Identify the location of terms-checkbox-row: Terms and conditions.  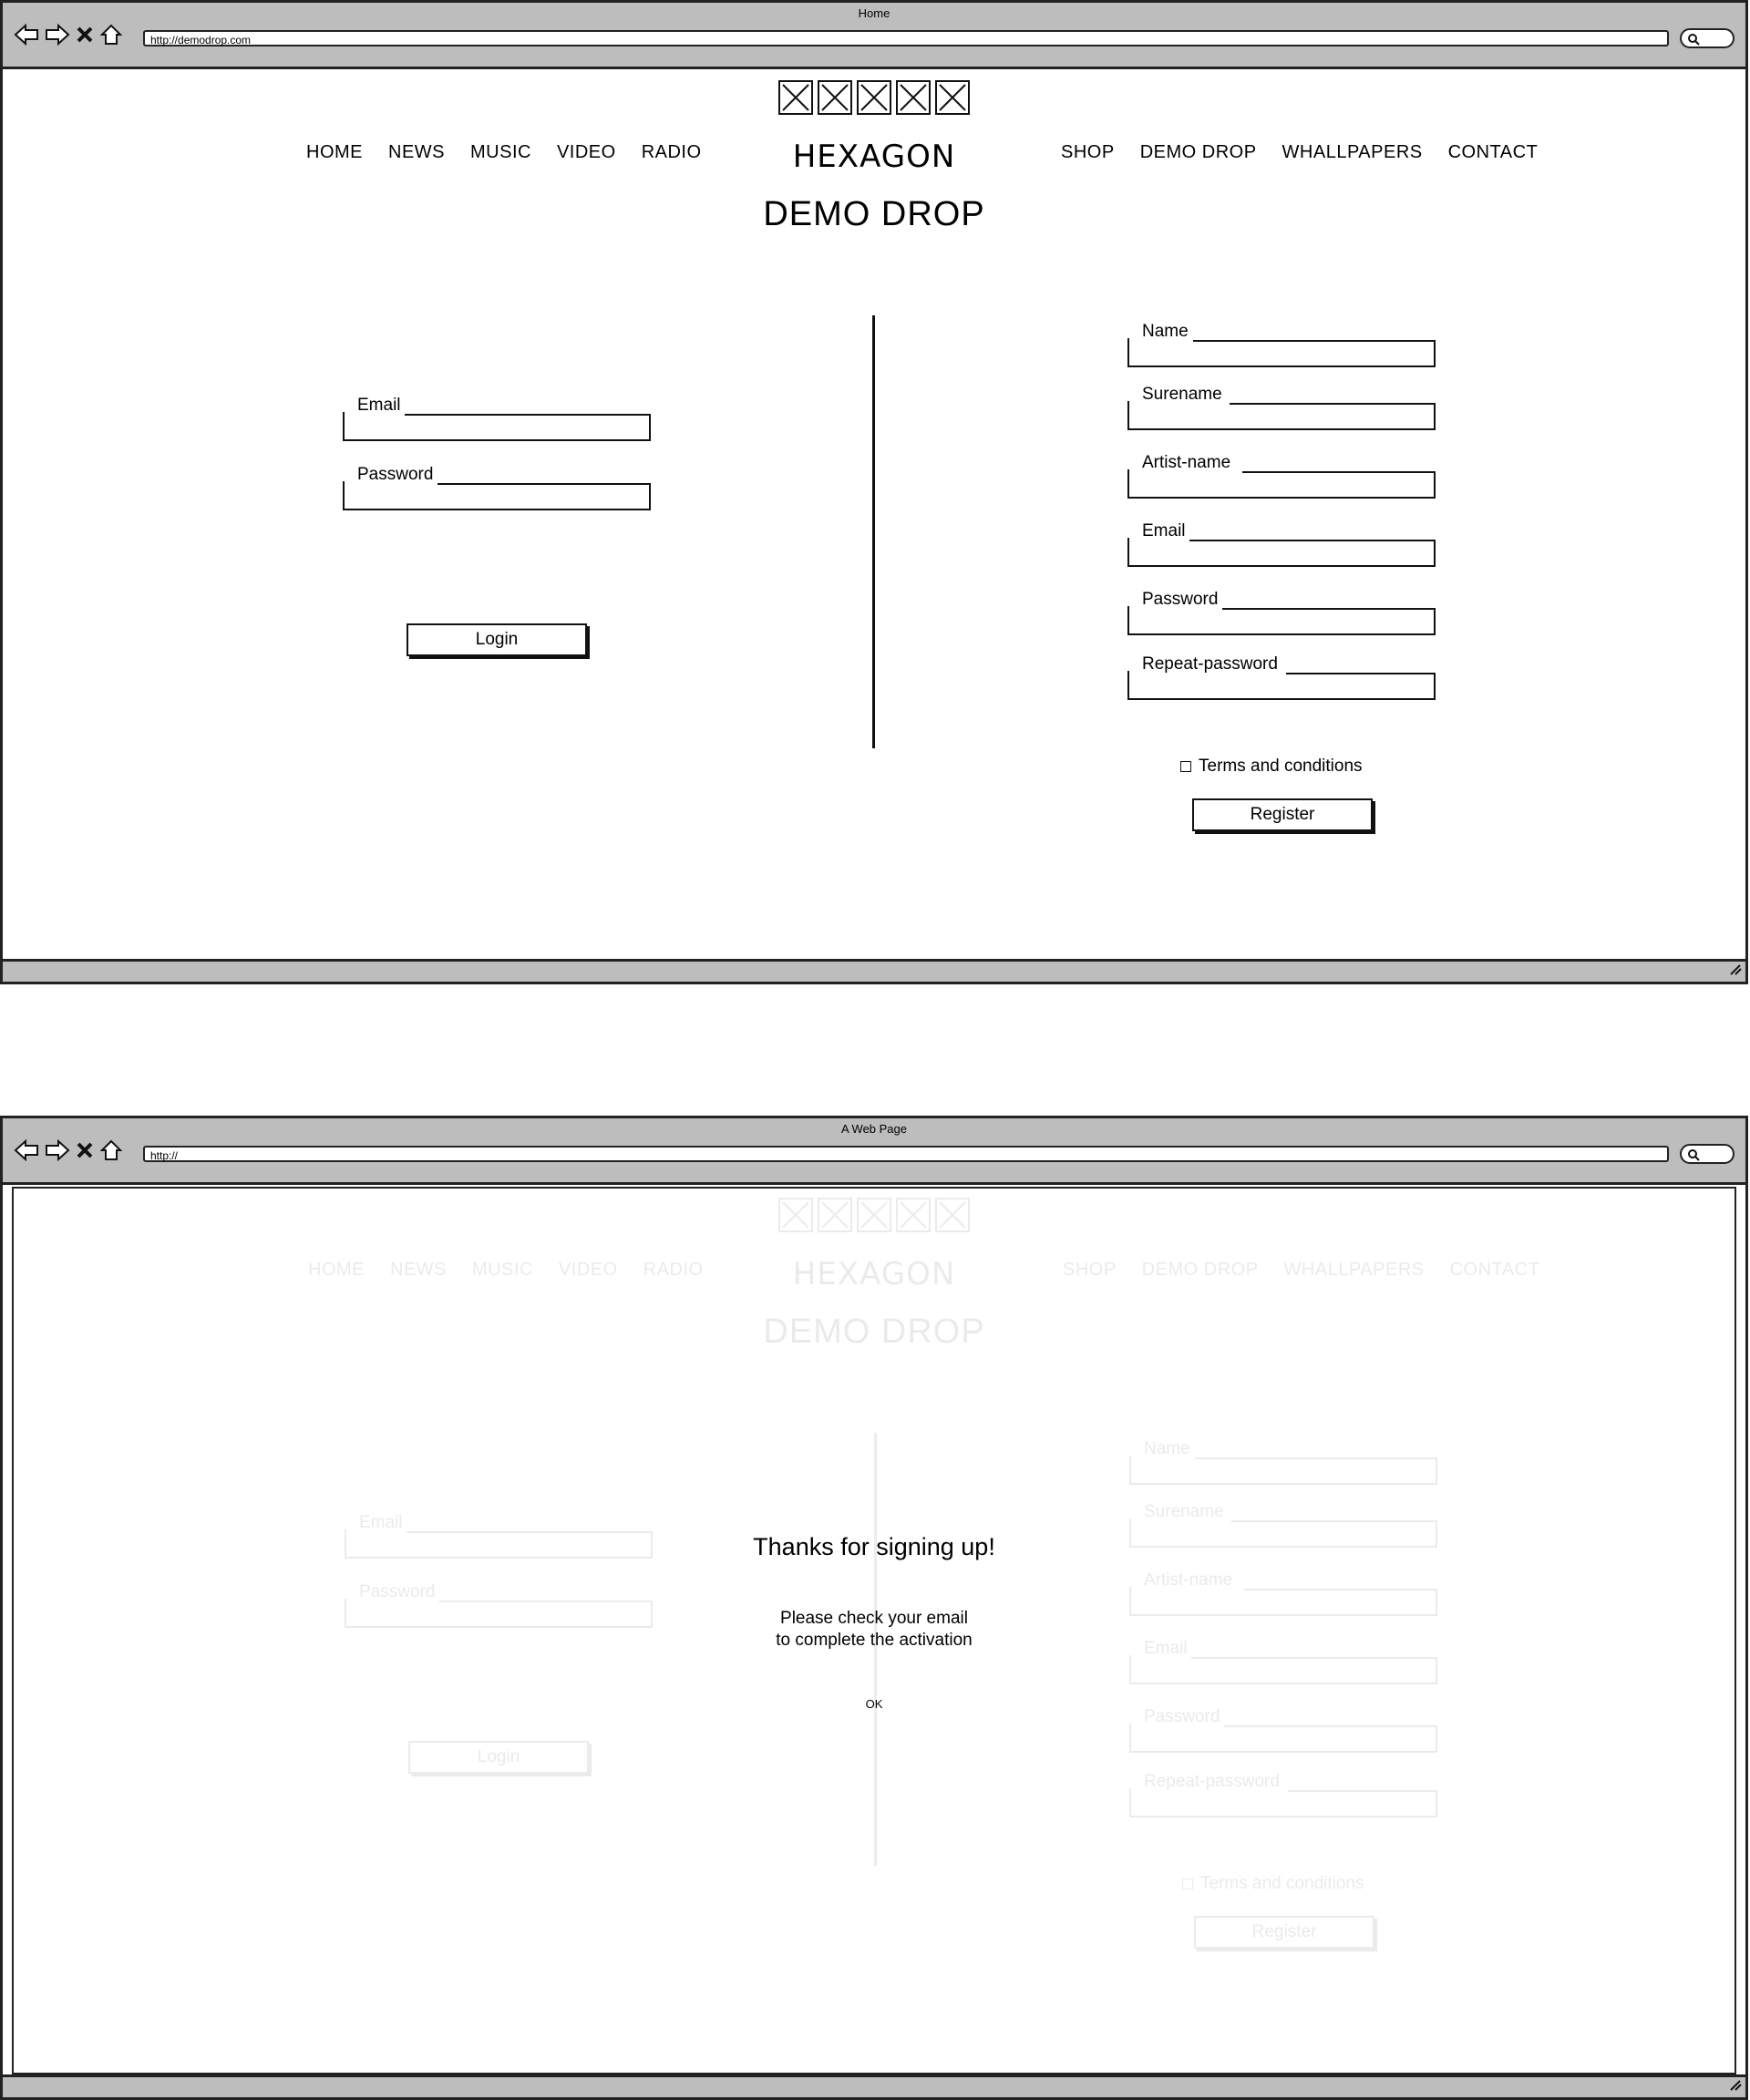
(1272, 767).